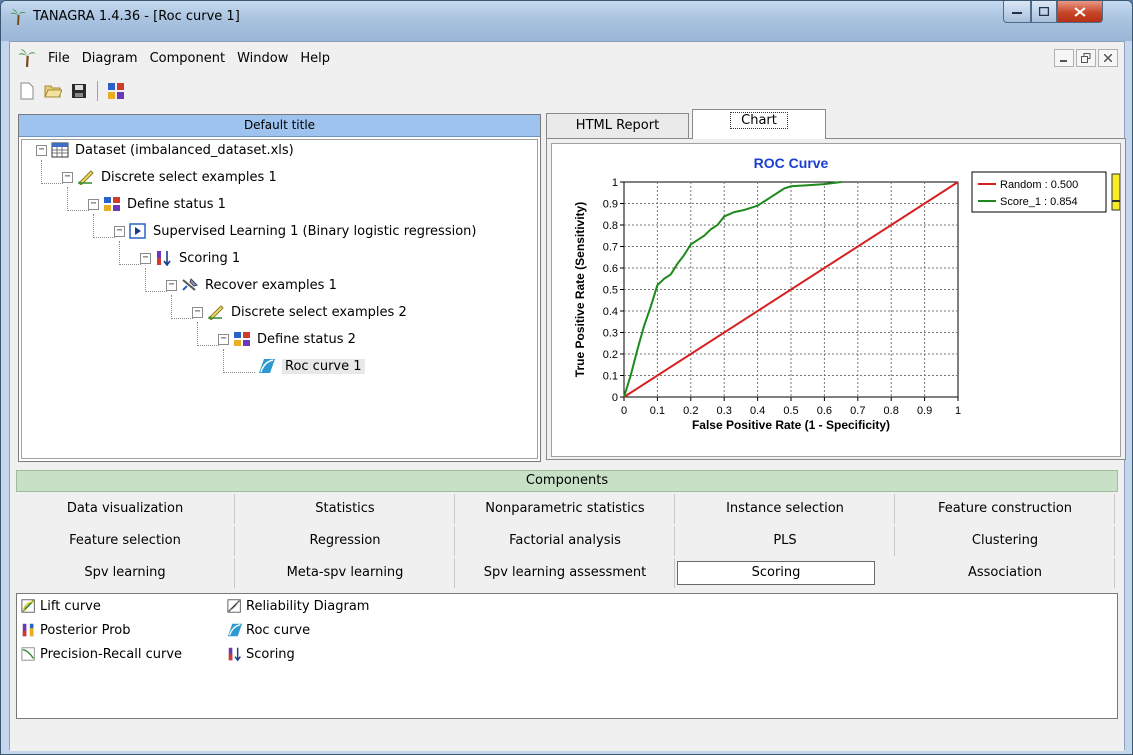 Image resolution: width=1133 pixels, height=755 pixels. Describe the element at coordinates (610, 334) in the screenshot. I see `y-tick-label: 0.3` at that location.